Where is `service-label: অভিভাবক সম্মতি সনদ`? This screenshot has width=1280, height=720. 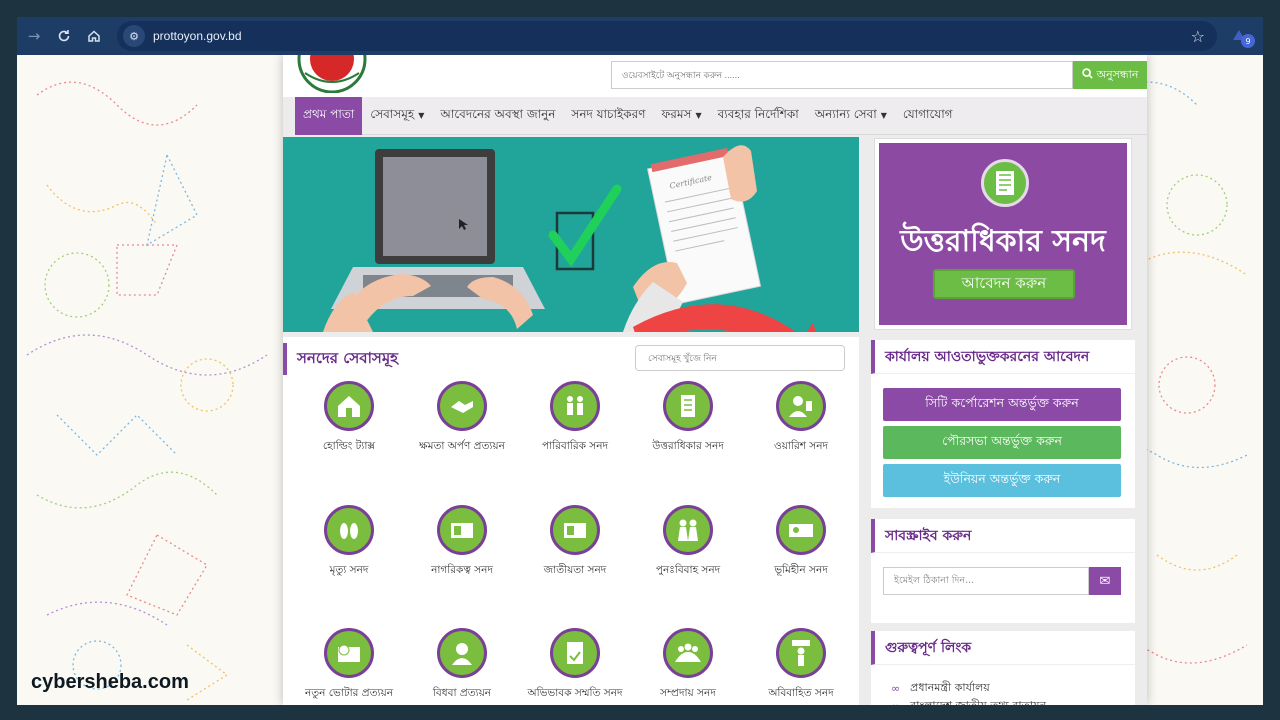 service-label: অভিভাবক সম্মতি সনদ is located at coordinates (575, 693).